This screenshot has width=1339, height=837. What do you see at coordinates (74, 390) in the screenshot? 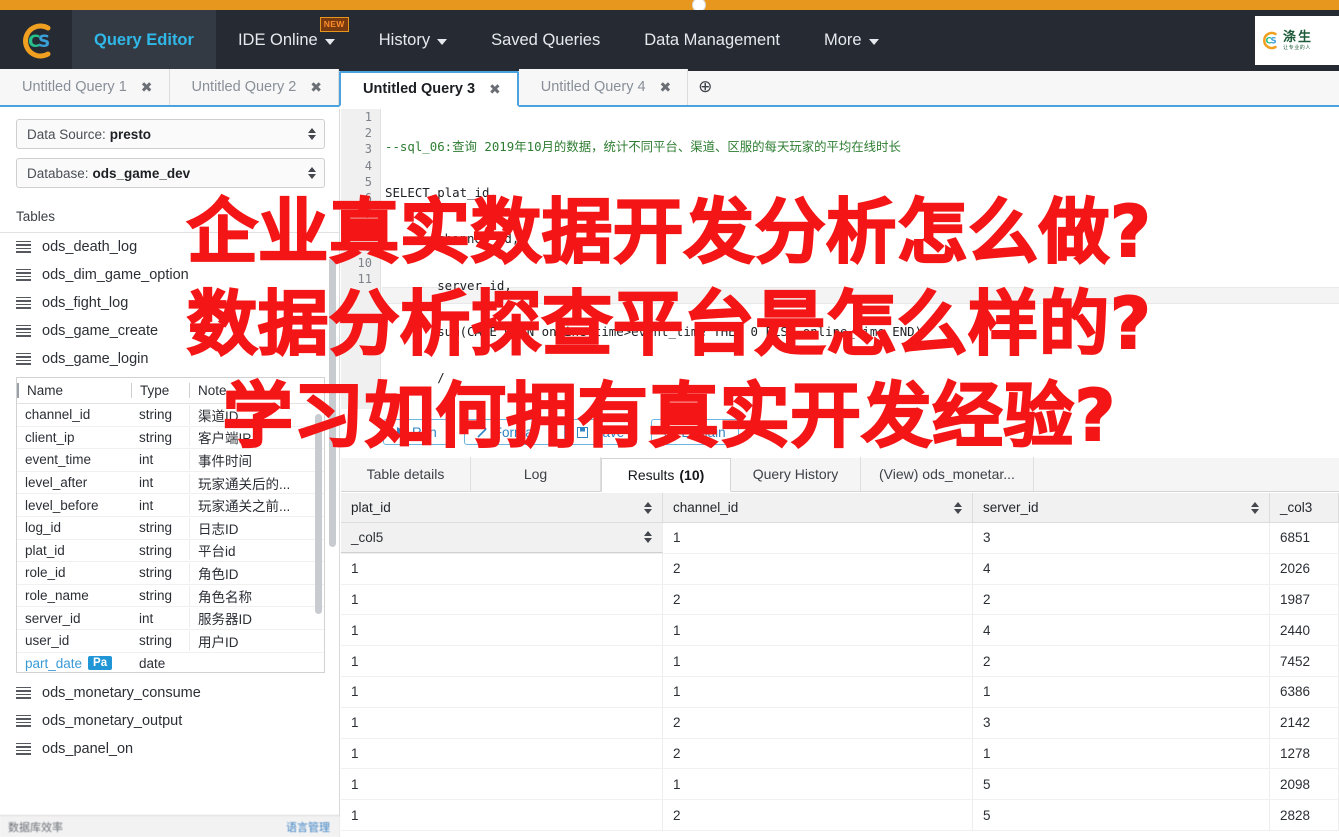
I see `column-header-name: Name` at bounding box center [74, 390].